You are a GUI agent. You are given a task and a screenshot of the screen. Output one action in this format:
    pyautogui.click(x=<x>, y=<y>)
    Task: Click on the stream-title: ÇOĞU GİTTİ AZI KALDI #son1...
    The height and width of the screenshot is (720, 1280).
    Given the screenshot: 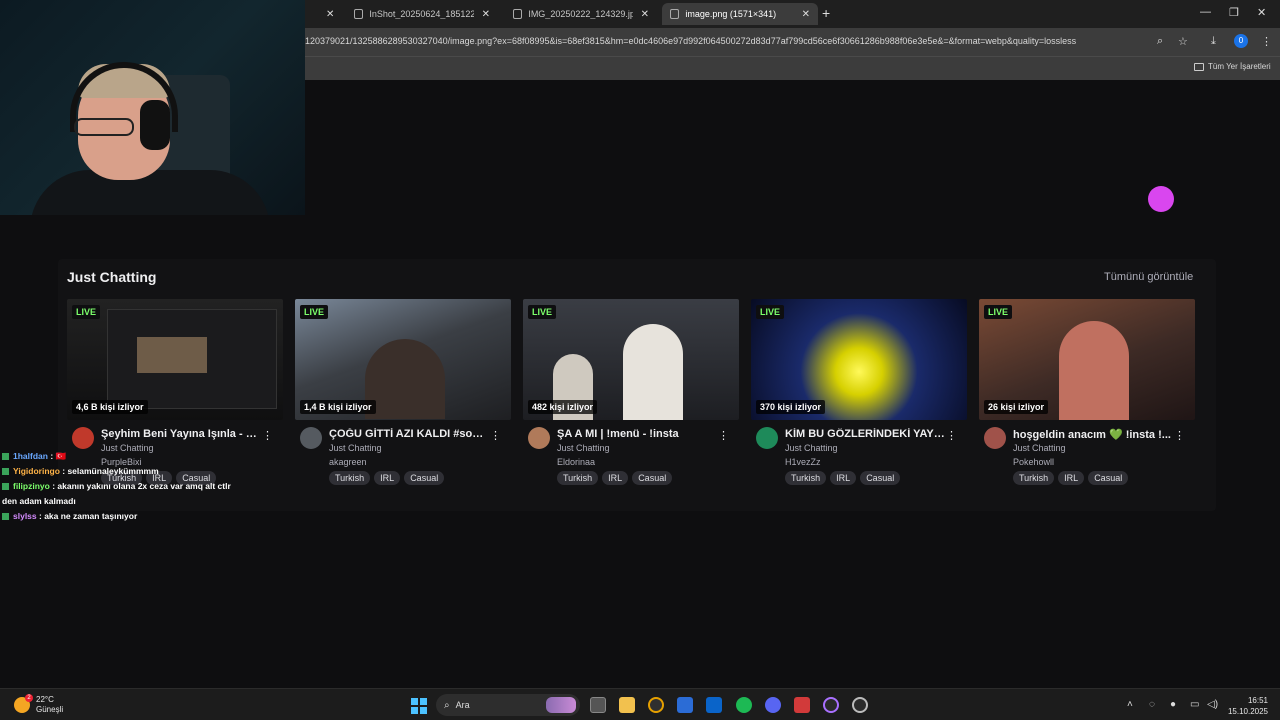 What is the action you would take?
    pyautogui.click(x=409, y=434)
    